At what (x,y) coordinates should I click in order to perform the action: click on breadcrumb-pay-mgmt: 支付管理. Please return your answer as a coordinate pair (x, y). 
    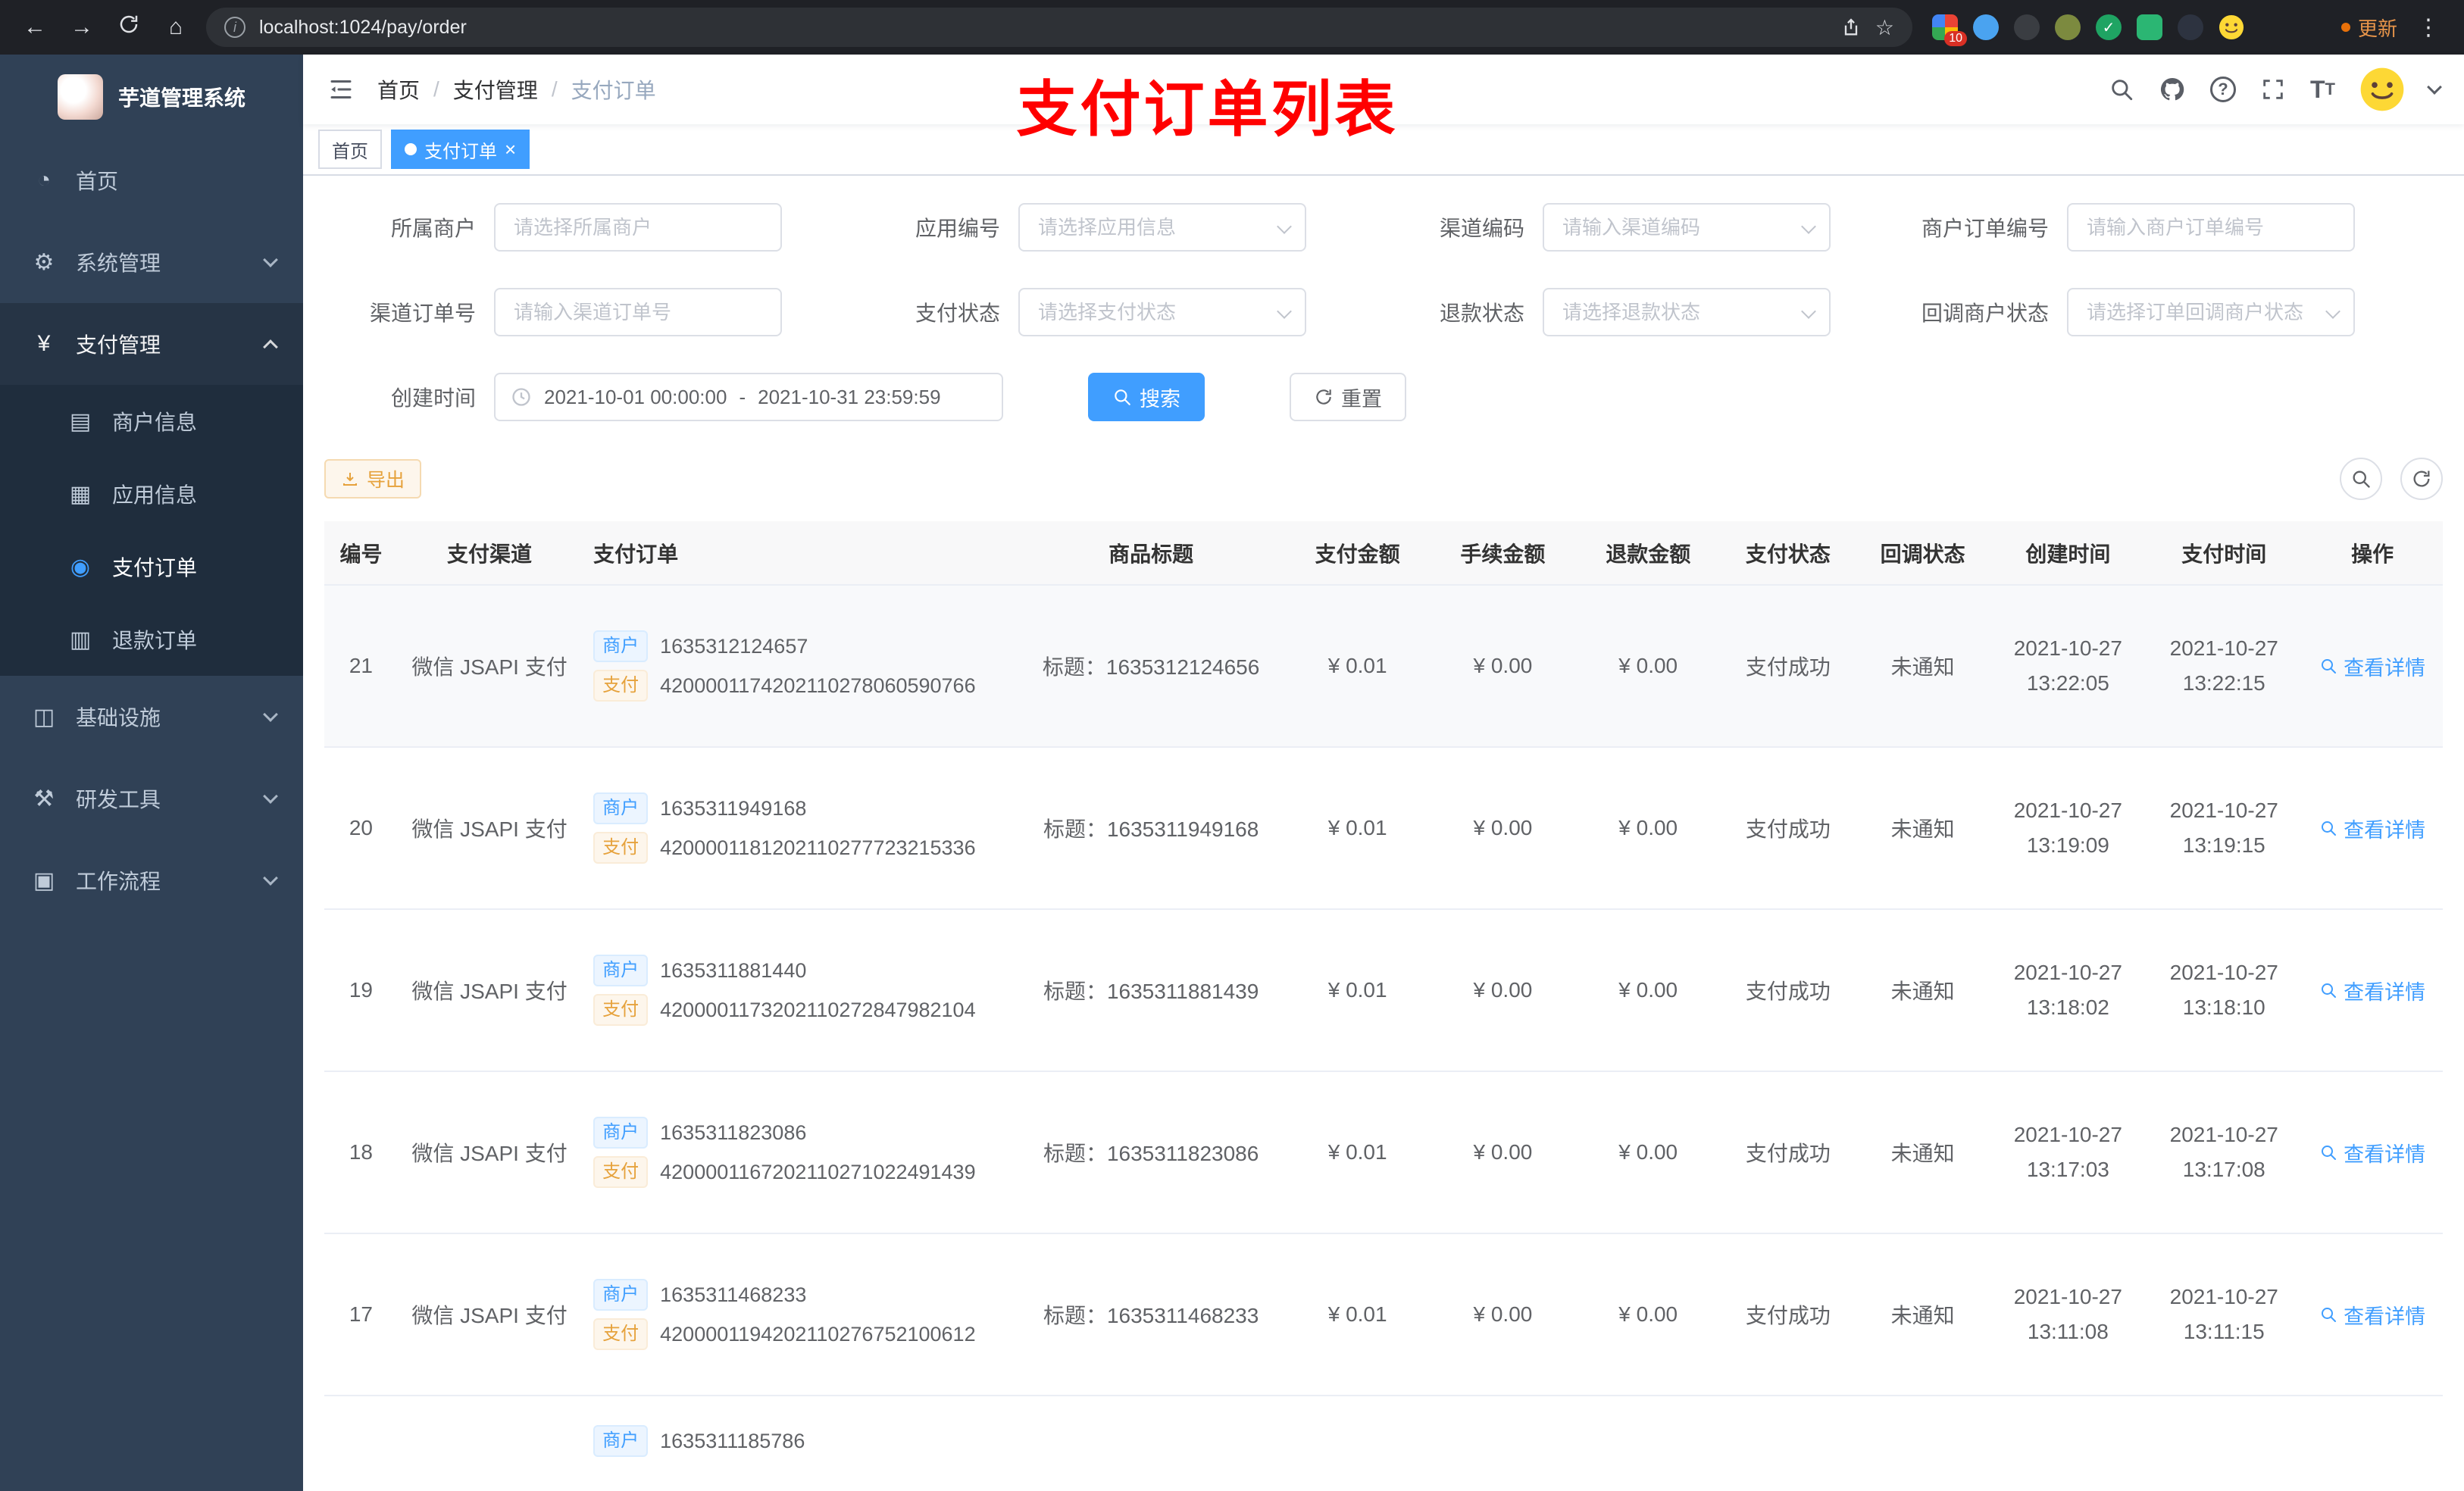
    Looking at the image, I should click on (495, 89).